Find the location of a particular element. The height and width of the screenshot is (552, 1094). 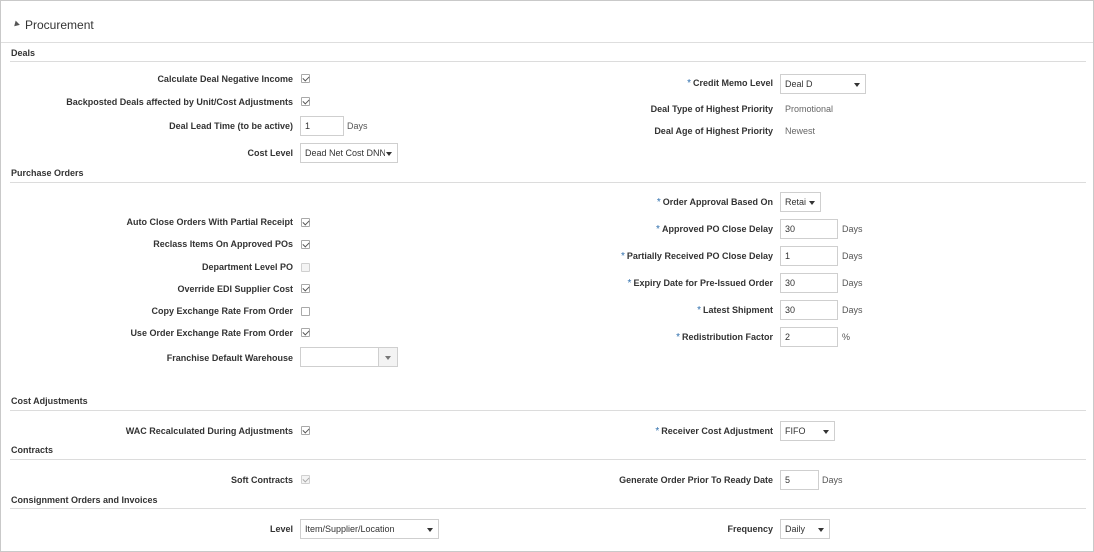

latest-shipment-input is located at coordinates (809, 310).